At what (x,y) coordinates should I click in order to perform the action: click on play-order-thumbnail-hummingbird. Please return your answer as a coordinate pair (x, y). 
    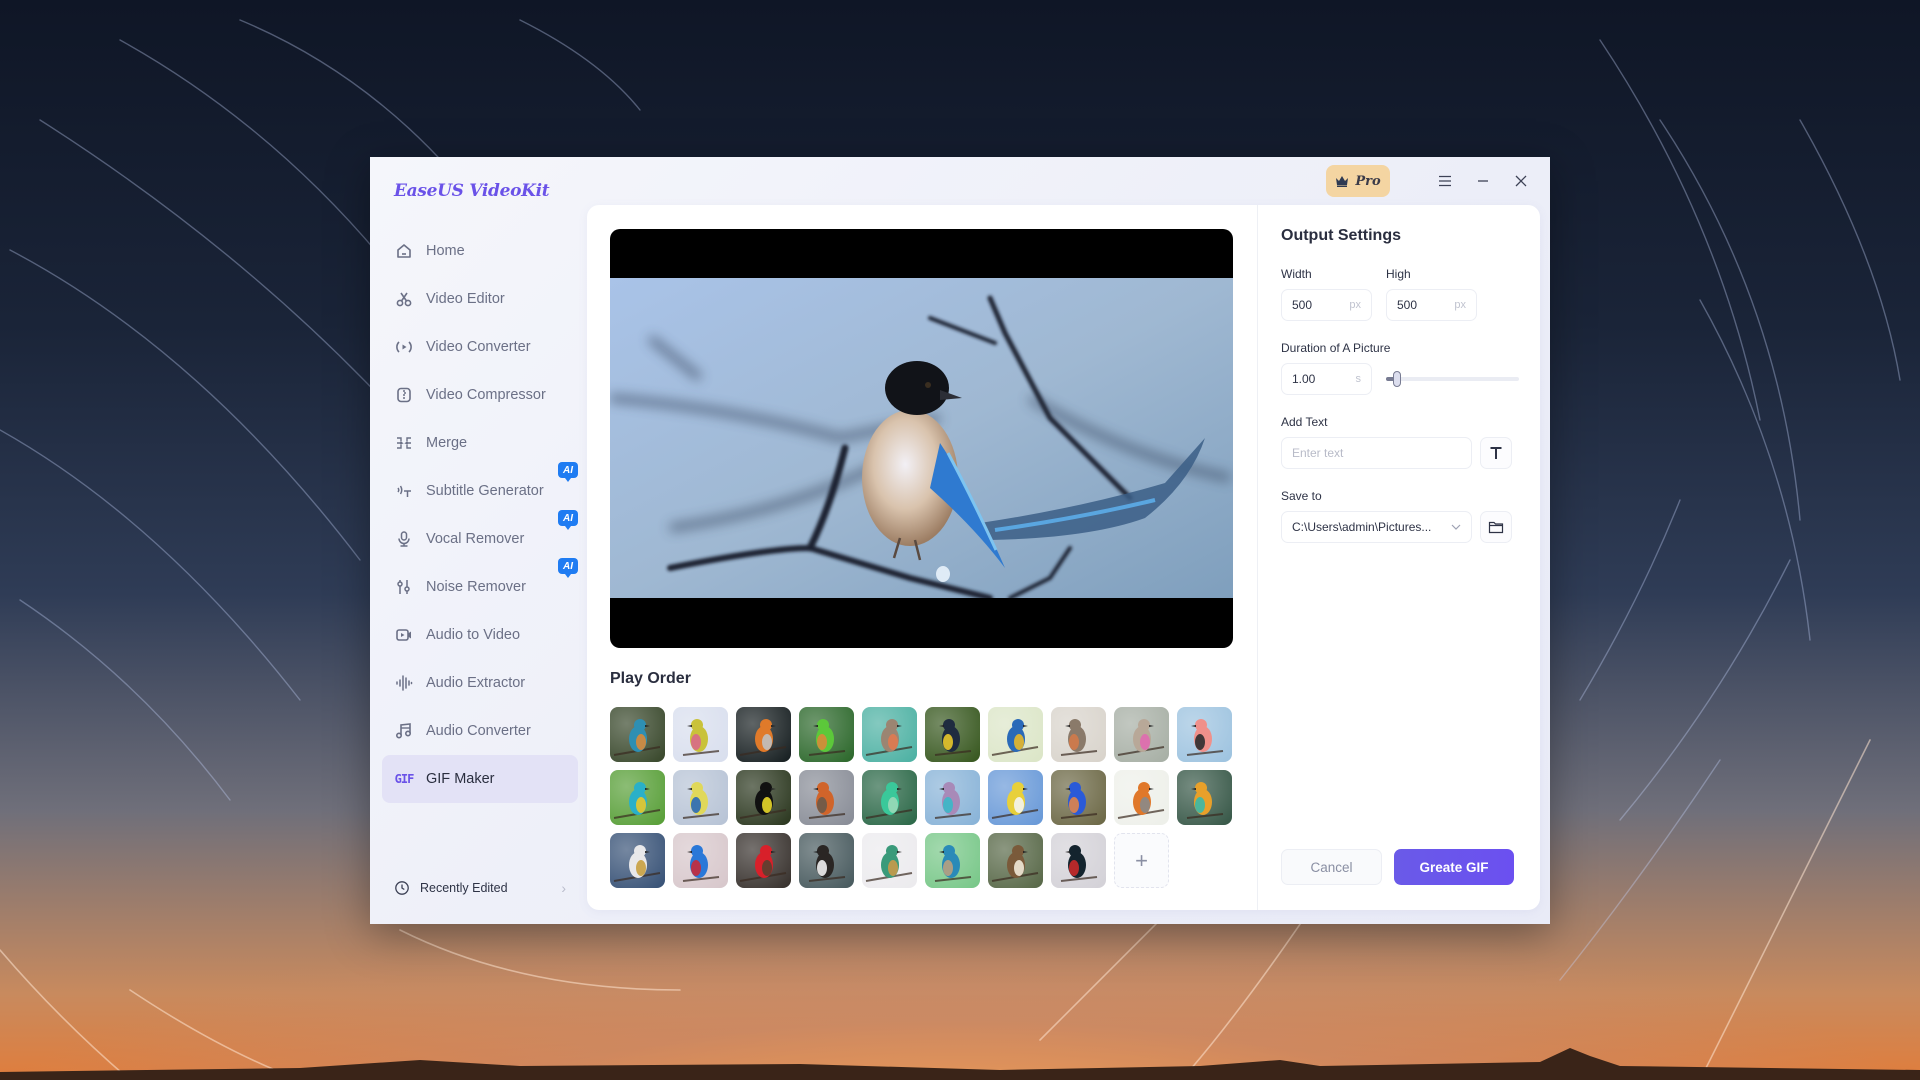
    Looking at the image, I should click on (1141, 734).